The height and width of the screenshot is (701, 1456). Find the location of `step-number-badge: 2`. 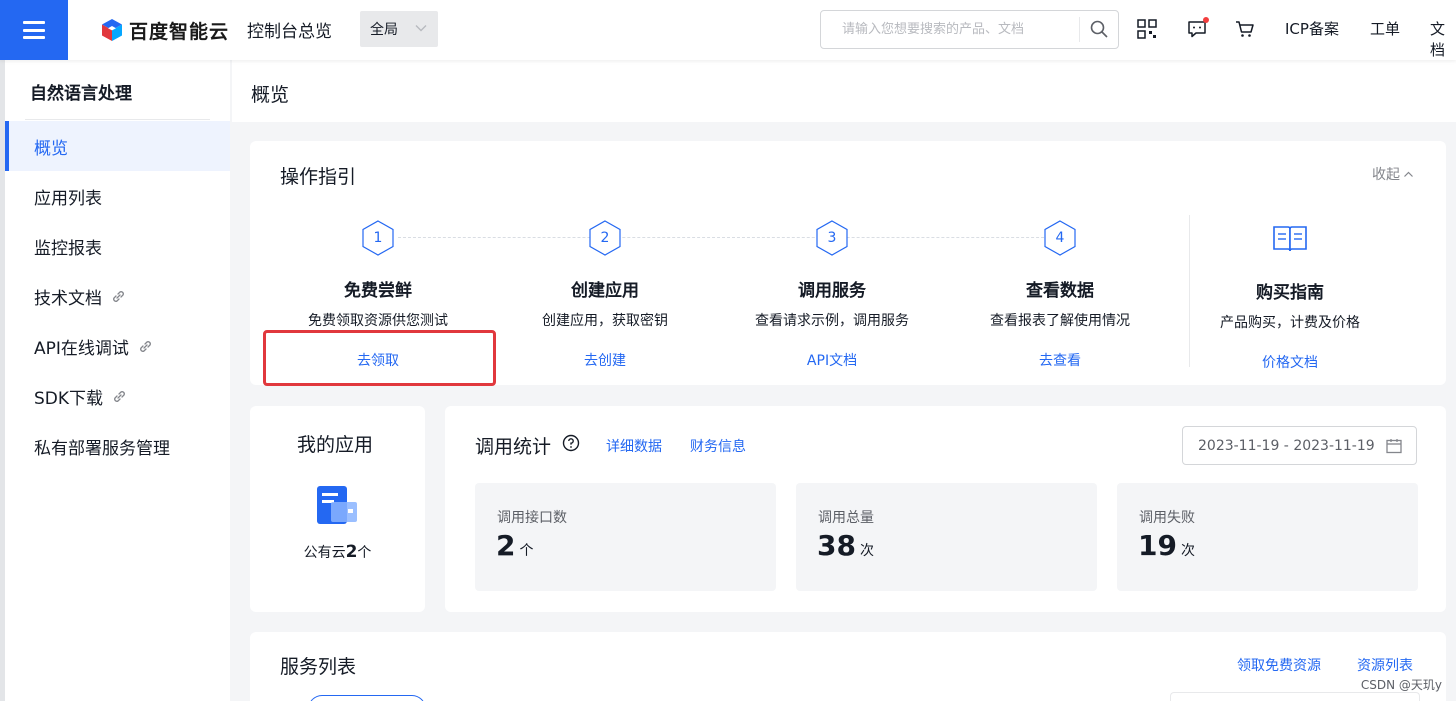

step-number-badge: 2 is located at coordinates (605, 238).